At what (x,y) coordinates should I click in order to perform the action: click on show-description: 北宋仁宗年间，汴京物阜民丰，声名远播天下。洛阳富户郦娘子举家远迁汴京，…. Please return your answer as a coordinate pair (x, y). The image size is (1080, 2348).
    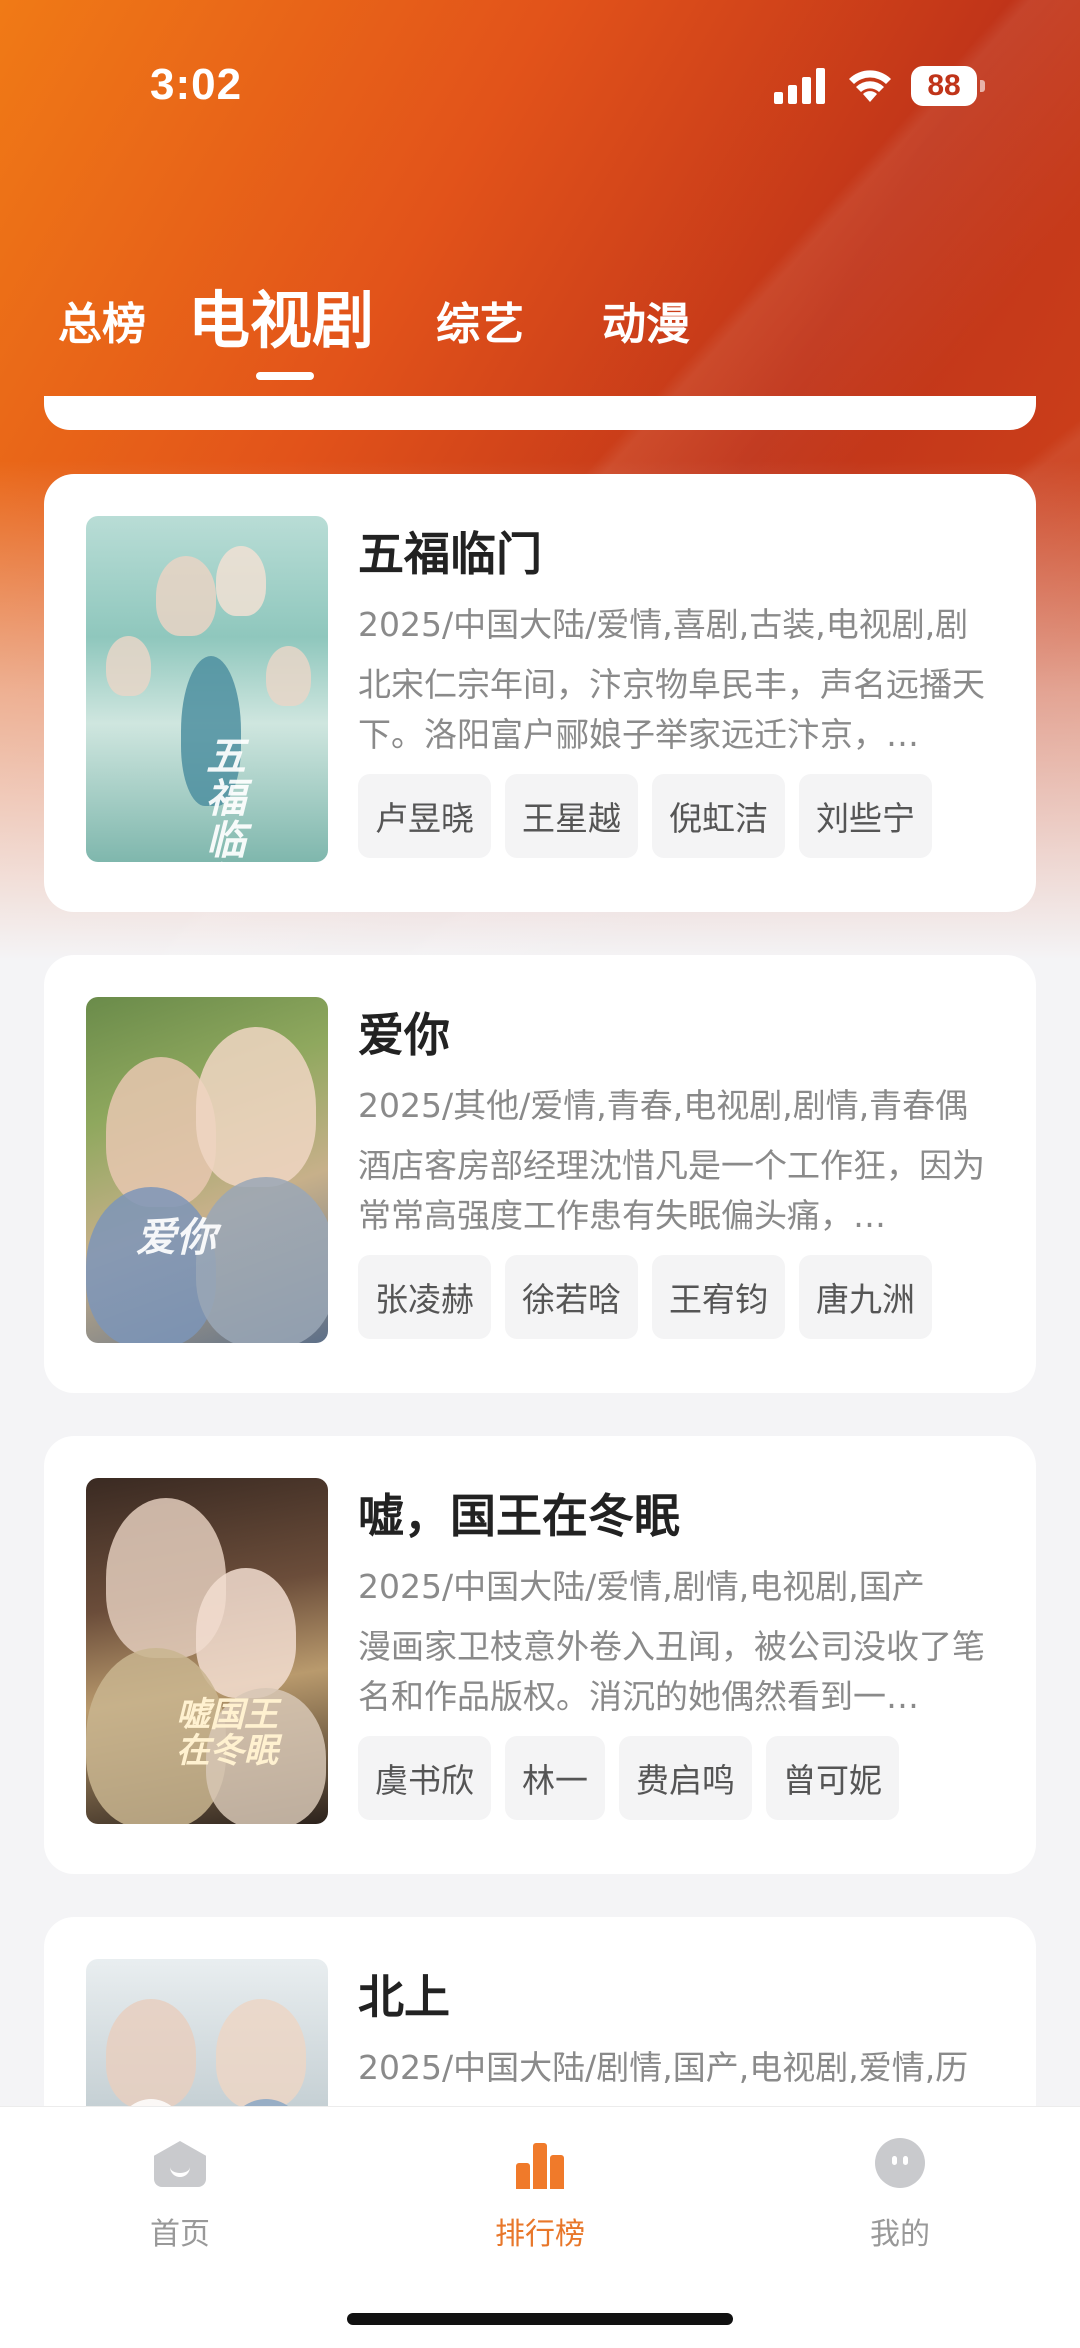
    Looking at the image, I should click on (671, 709).